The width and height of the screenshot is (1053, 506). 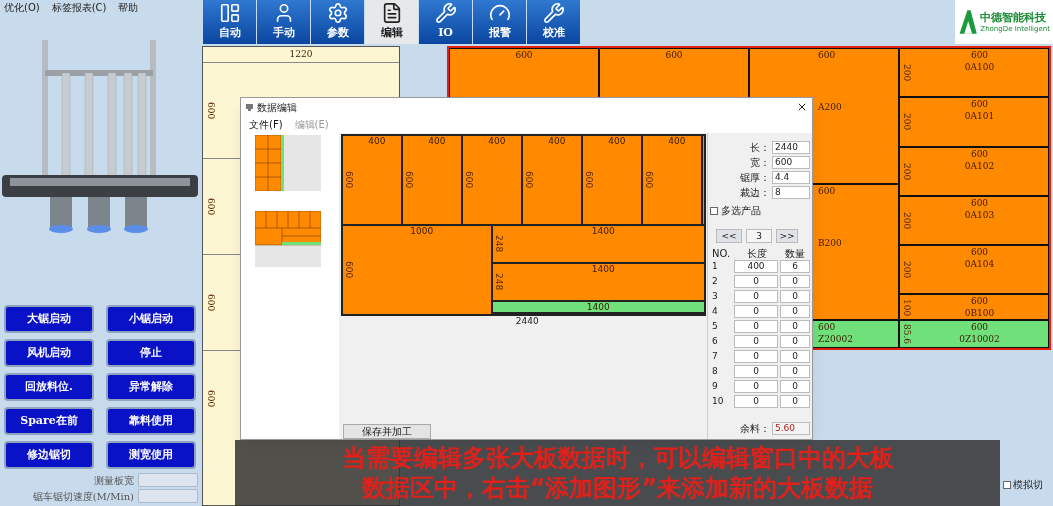 I want to click on control-button: 修边锯切, so click(x=49, y=455).